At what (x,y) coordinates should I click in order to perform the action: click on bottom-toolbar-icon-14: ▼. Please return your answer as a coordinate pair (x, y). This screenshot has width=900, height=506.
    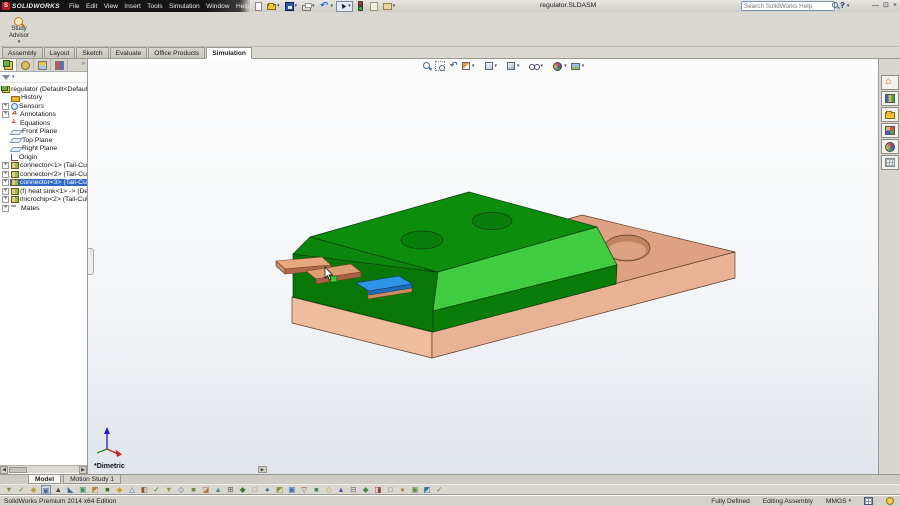
    Looking at the image, I should click on (169, 490).